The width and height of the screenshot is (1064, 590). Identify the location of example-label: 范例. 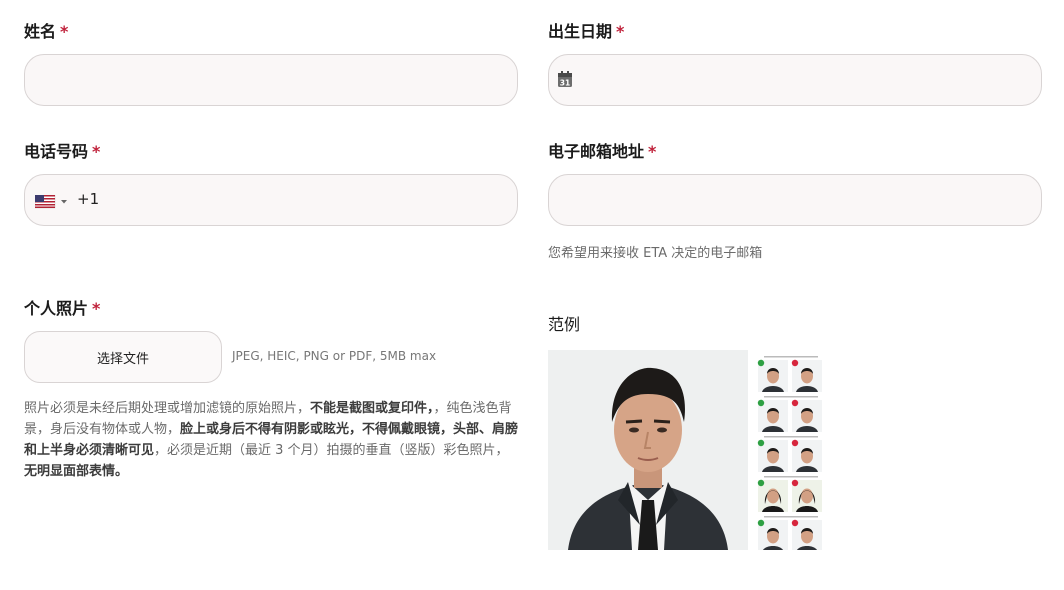
(564, 324).